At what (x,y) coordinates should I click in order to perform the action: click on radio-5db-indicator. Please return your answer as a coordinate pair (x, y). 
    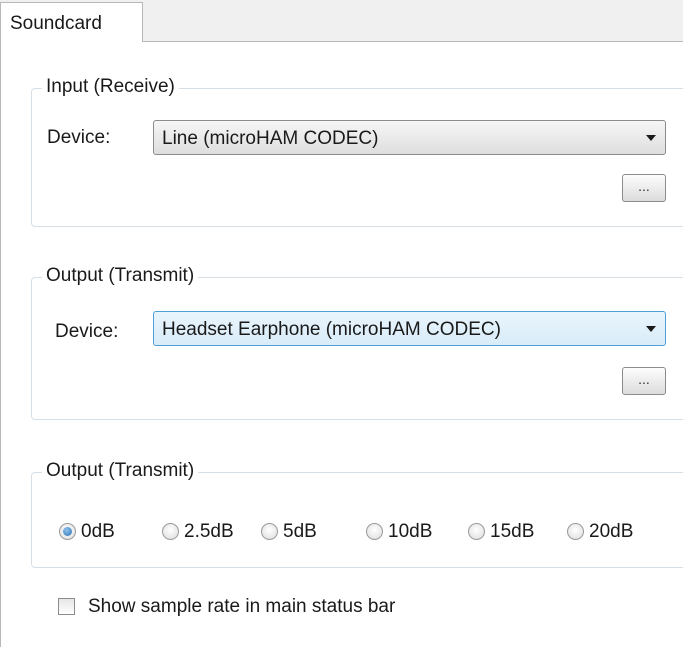
    Looking at the image, I should click on (269, 531).